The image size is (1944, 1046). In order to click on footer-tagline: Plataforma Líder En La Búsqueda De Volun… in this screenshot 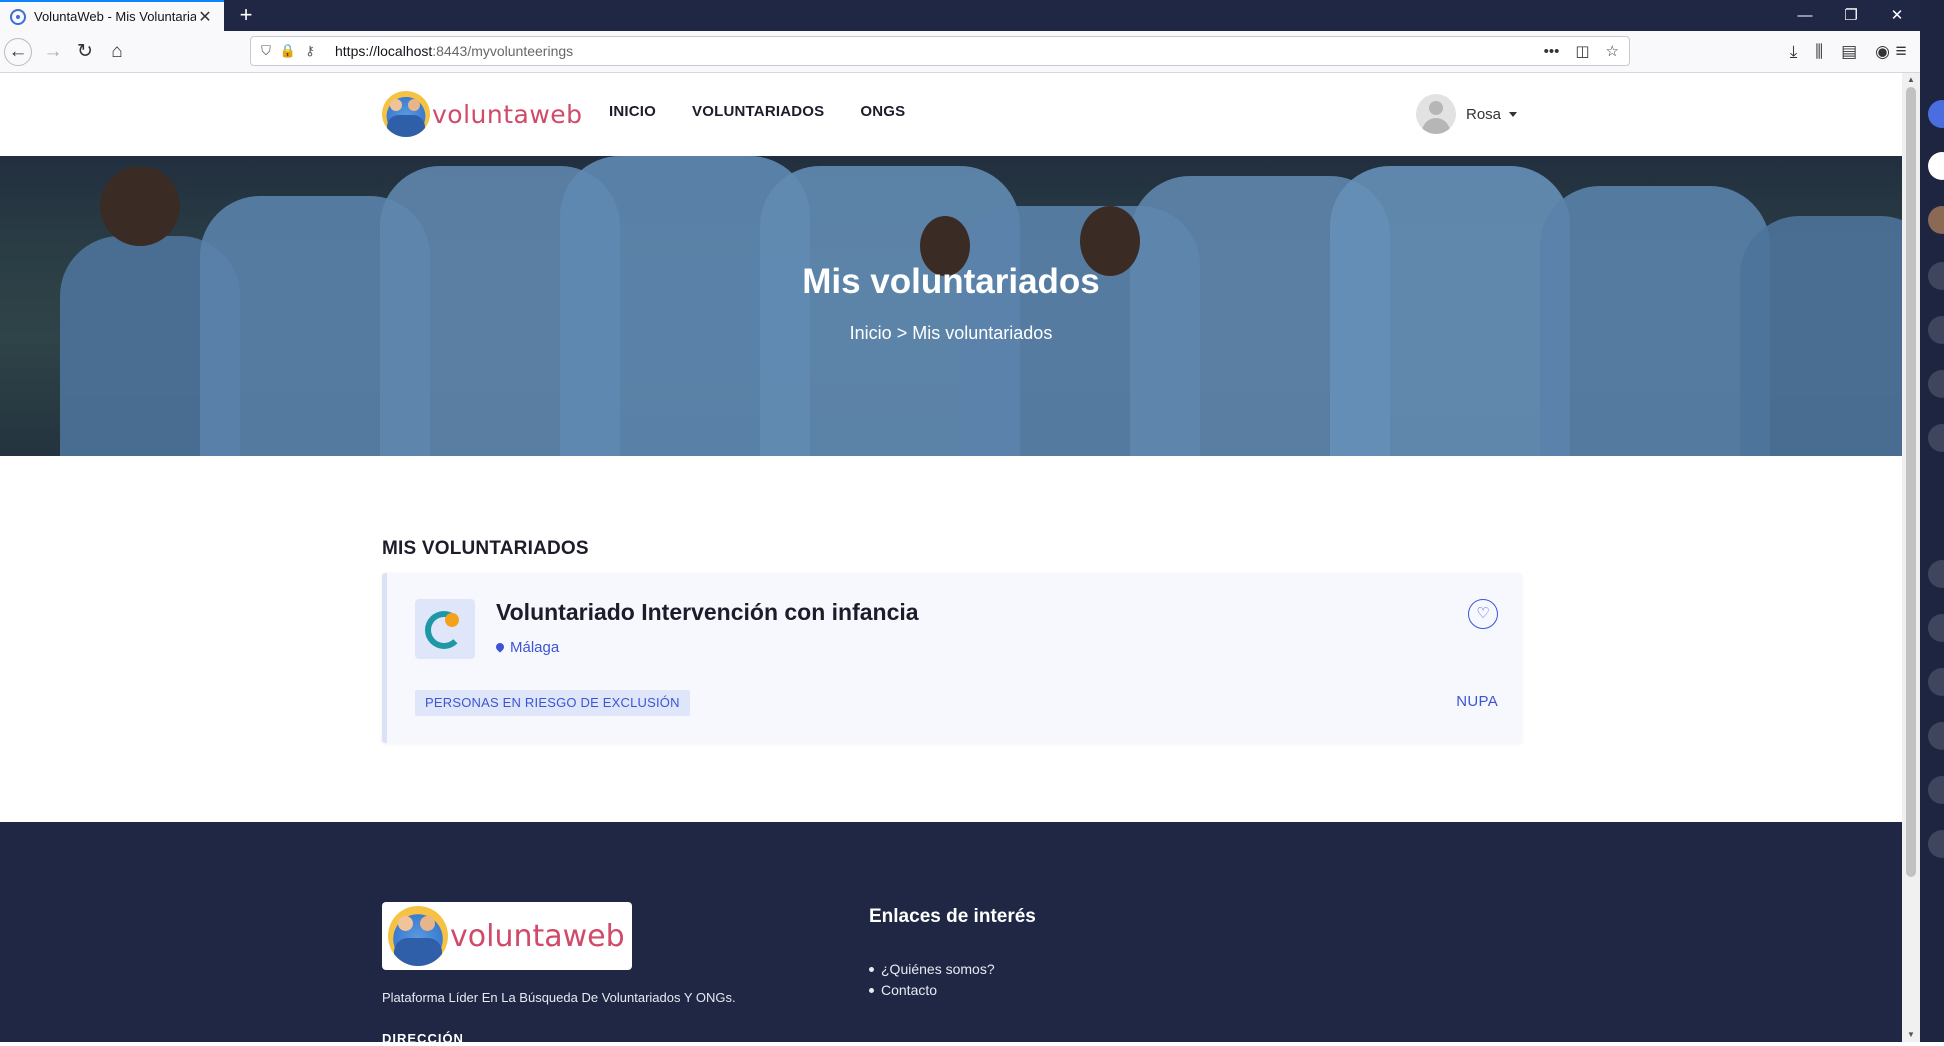, I will do `click(559, 997)`.